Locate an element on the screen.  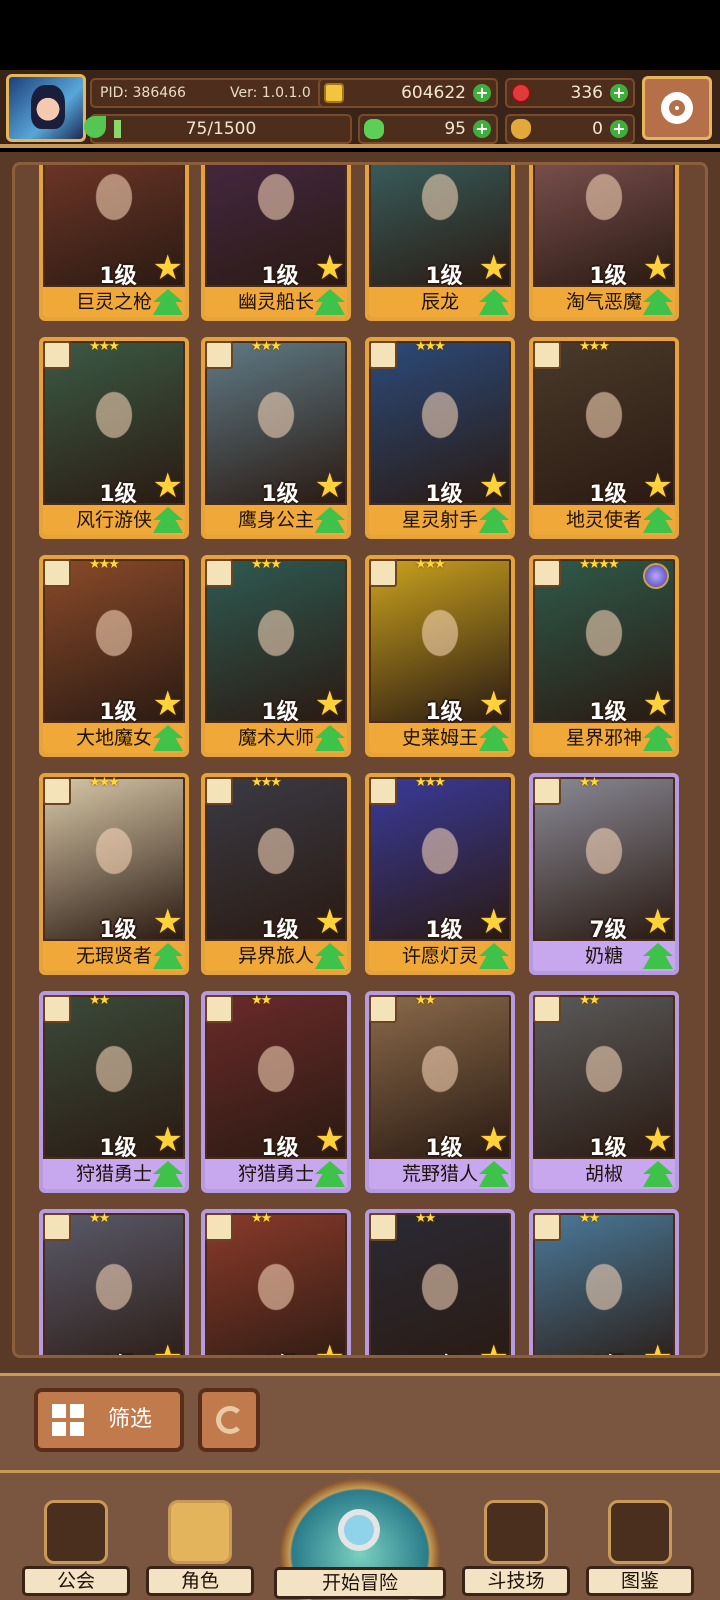
gem-icon is located at coordinates (521, 93).